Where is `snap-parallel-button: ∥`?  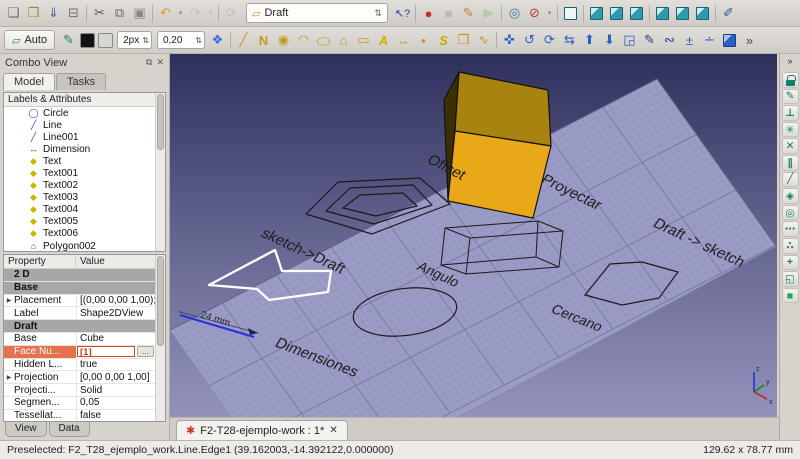
snap-parallel-button: ∥ is located at coordinates (790, 162).